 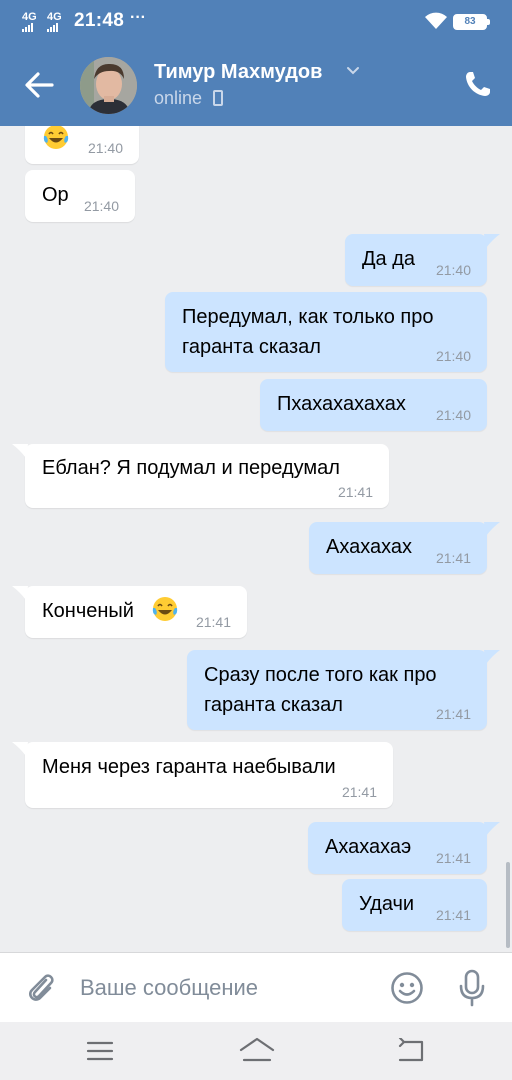 I want to click on message-outgoing: Да да 21:40, so click(x=416, y=260).